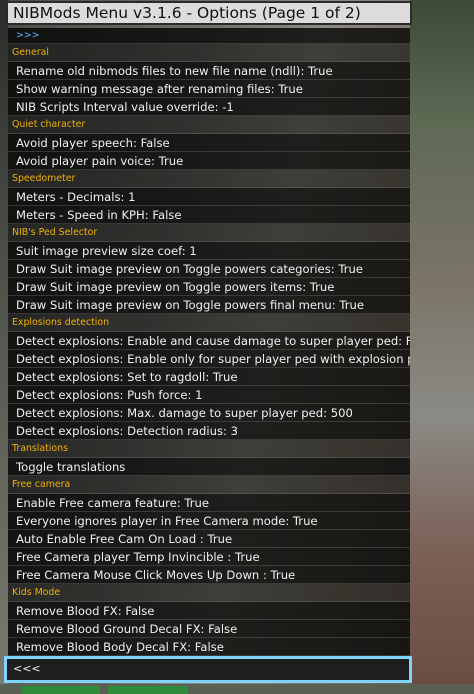  What do you see at coordinates (209, 125) in the screenshot?
I see `section-header: Quiet character` at bounding box center [209, 125].